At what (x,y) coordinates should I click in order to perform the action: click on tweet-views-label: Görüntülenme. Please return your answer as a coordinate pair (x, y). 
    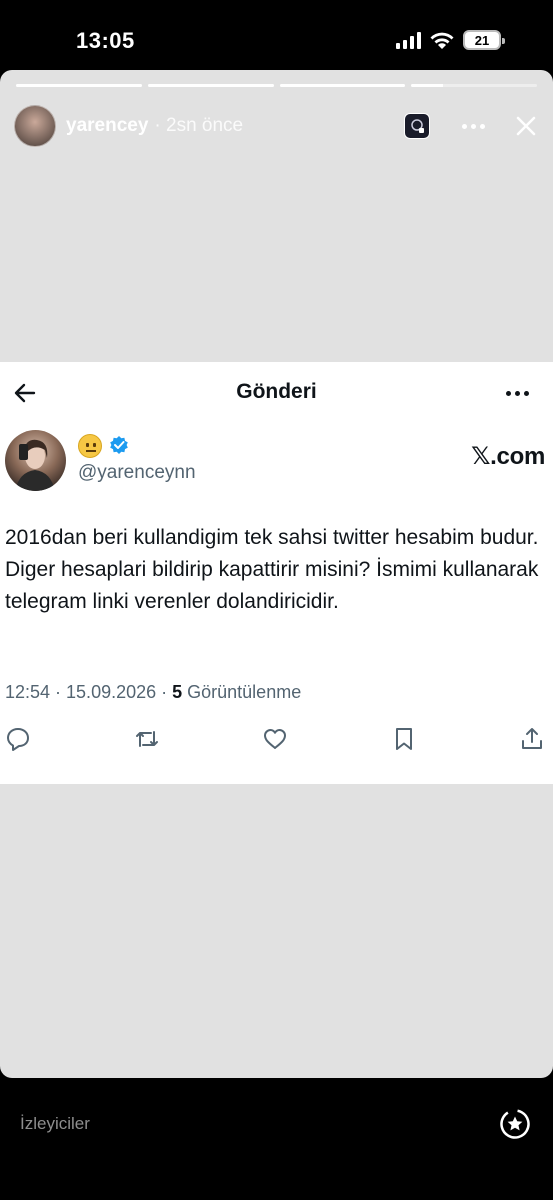
    Looking at the image, I should click on (244, 692).